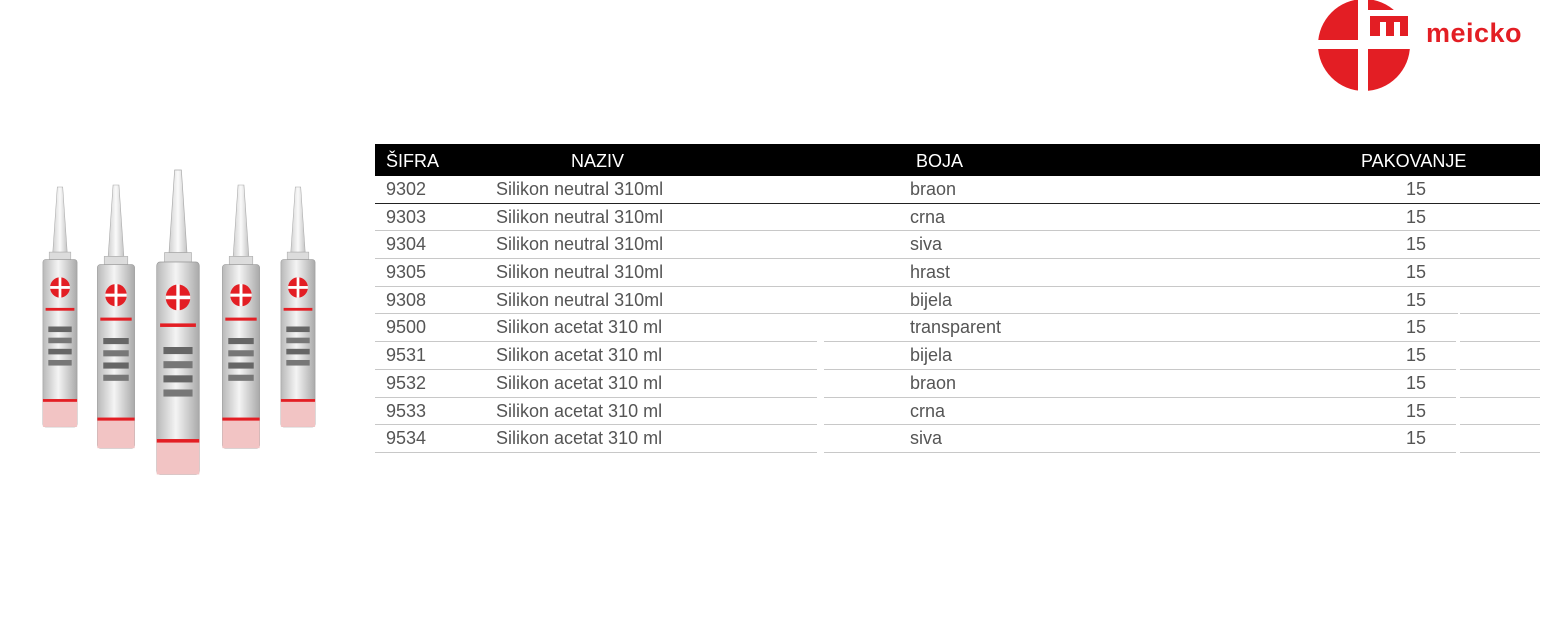  Describe the element at coordinates (406, 355) in the screenshot. I see `cell-code: 9531` at that location.